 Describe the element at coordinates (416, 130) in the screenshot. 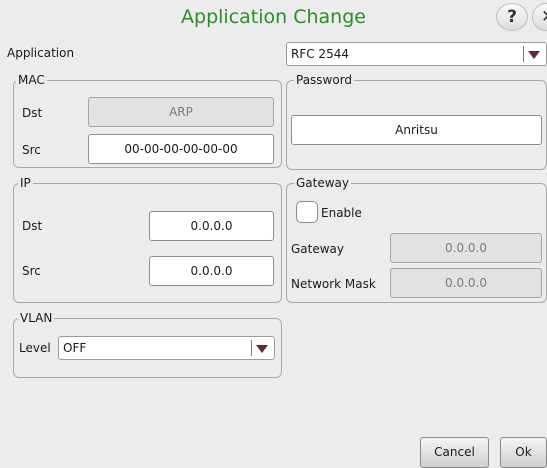

I see `password-field: Anritsu` at that location.